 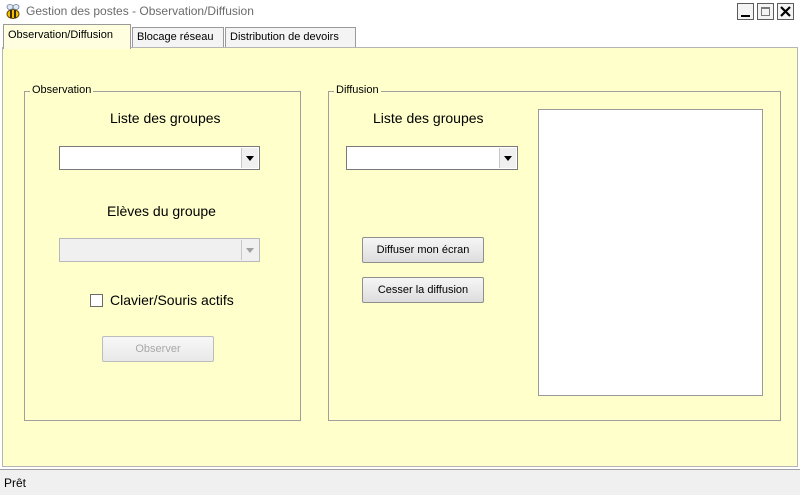 I want to click on diffusion-groups-select, so click(x=432, y=158).